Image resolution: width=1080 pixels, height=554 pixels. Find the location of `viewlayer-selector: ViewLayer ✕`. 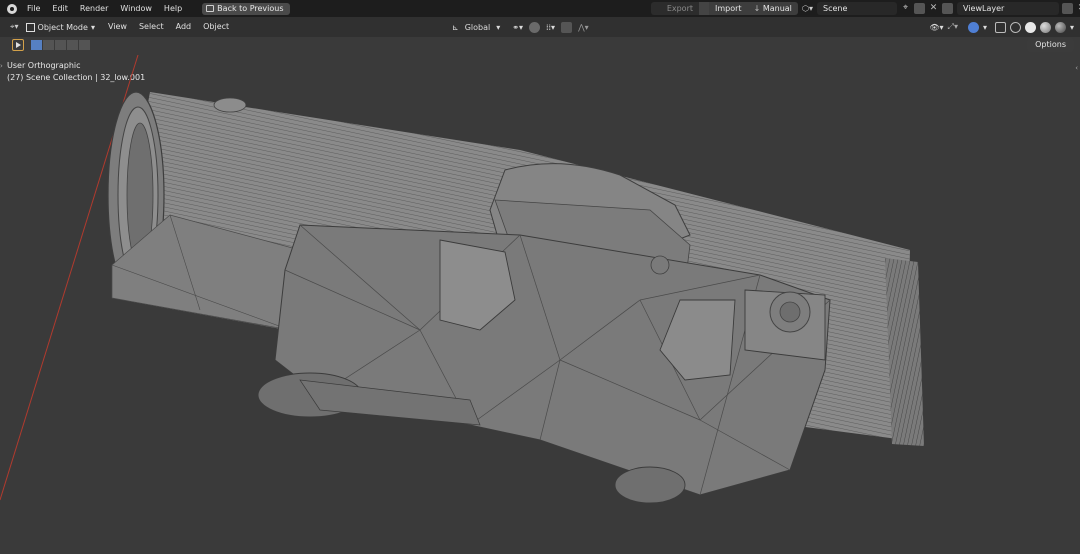

viewlayer-selector: ViewLayer ✕ is located at coordinates (1011, 8).